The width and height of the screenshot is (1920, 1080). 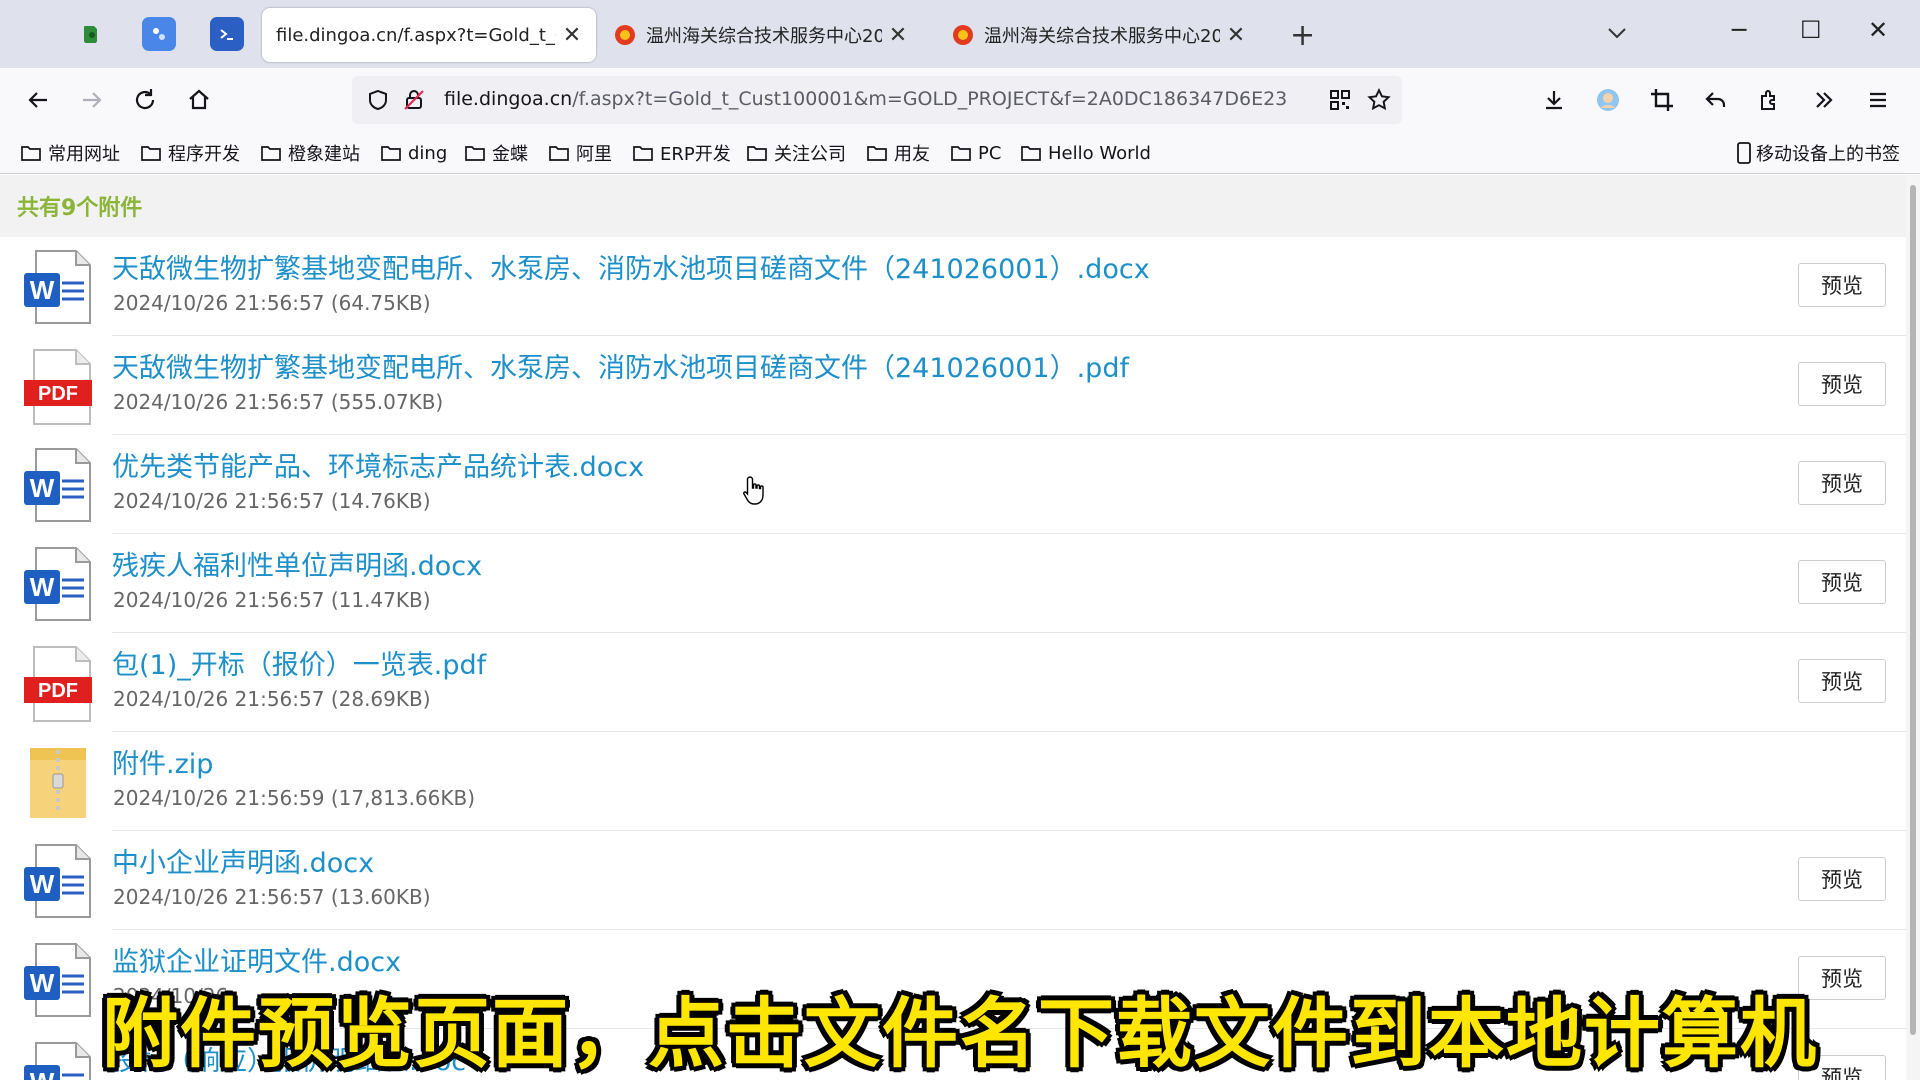 What do you see at coordinates (753, 490) in the screenshot?
I see `hand-pointer-cursor-icon` at bounding box center [753, 490].